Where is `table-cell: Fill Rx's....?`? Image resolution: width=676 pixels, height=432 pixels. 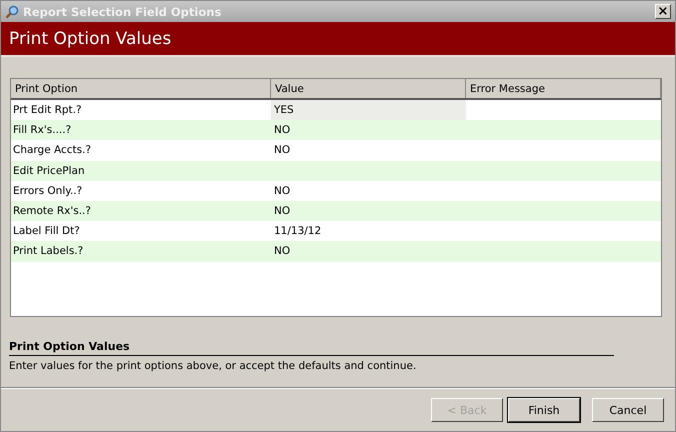
table-cell: Fill Rx's....? is located at coordinates (42, 130).